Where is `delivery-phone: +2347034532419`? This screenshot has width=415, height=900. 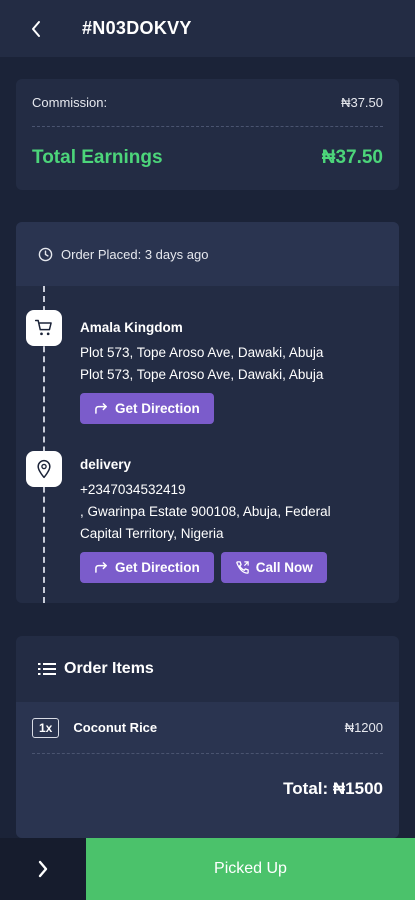
delivery-phone: +2347034532419 is located at coordinates (133, 489).